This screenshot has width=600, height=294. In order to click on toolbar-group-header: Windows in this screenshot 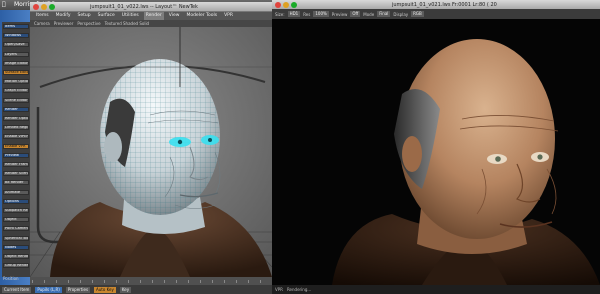, I will do `click(16, 36)`.